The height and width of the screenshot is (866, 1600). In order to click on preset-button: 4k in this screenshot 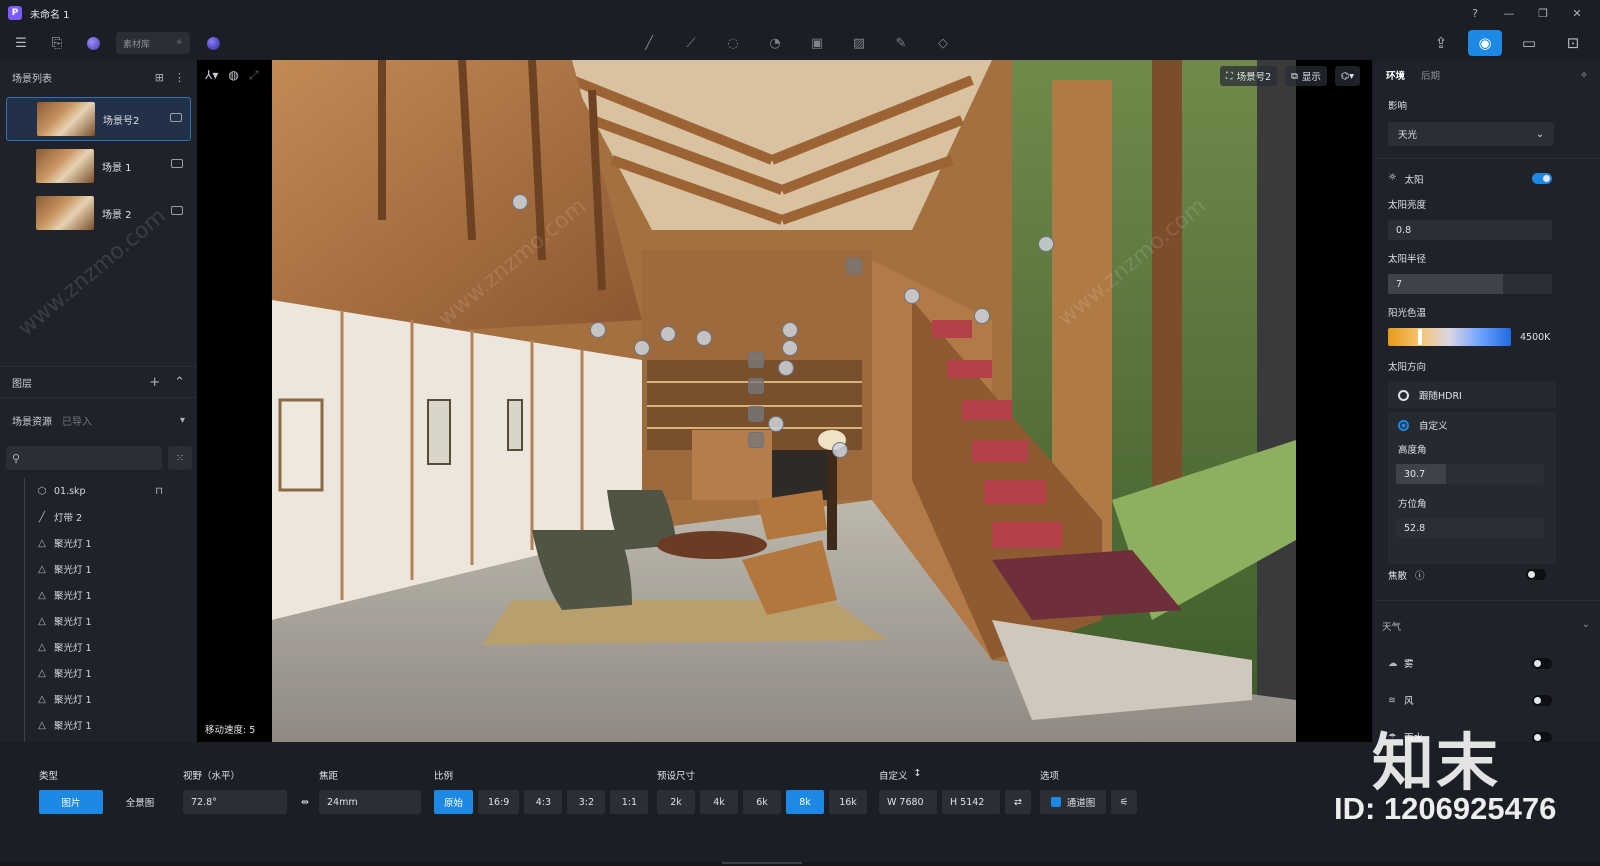, I will do `click(719, 802)`.